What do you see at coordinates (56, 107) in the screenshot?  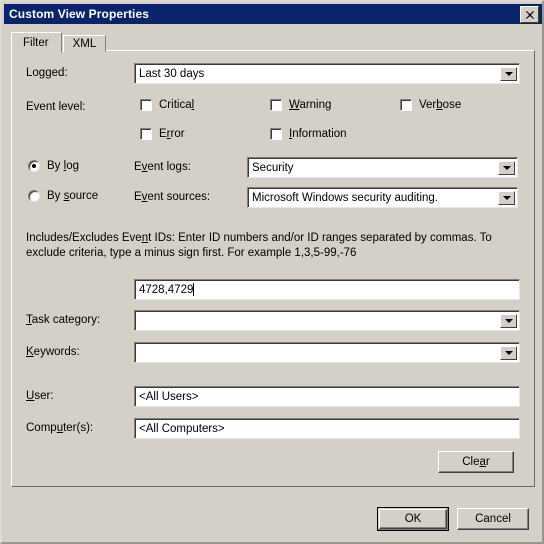 I see `event-level-label: Event level:` at bounding box center [56, 107].